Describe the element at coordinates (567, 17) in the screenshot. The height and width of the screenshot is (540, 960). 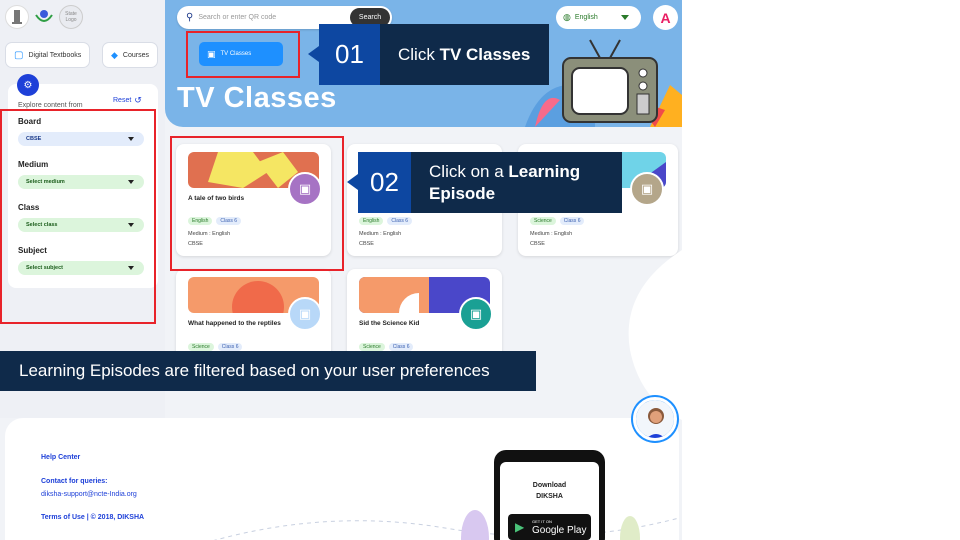
I see `globe-icon: ◍` at that location.